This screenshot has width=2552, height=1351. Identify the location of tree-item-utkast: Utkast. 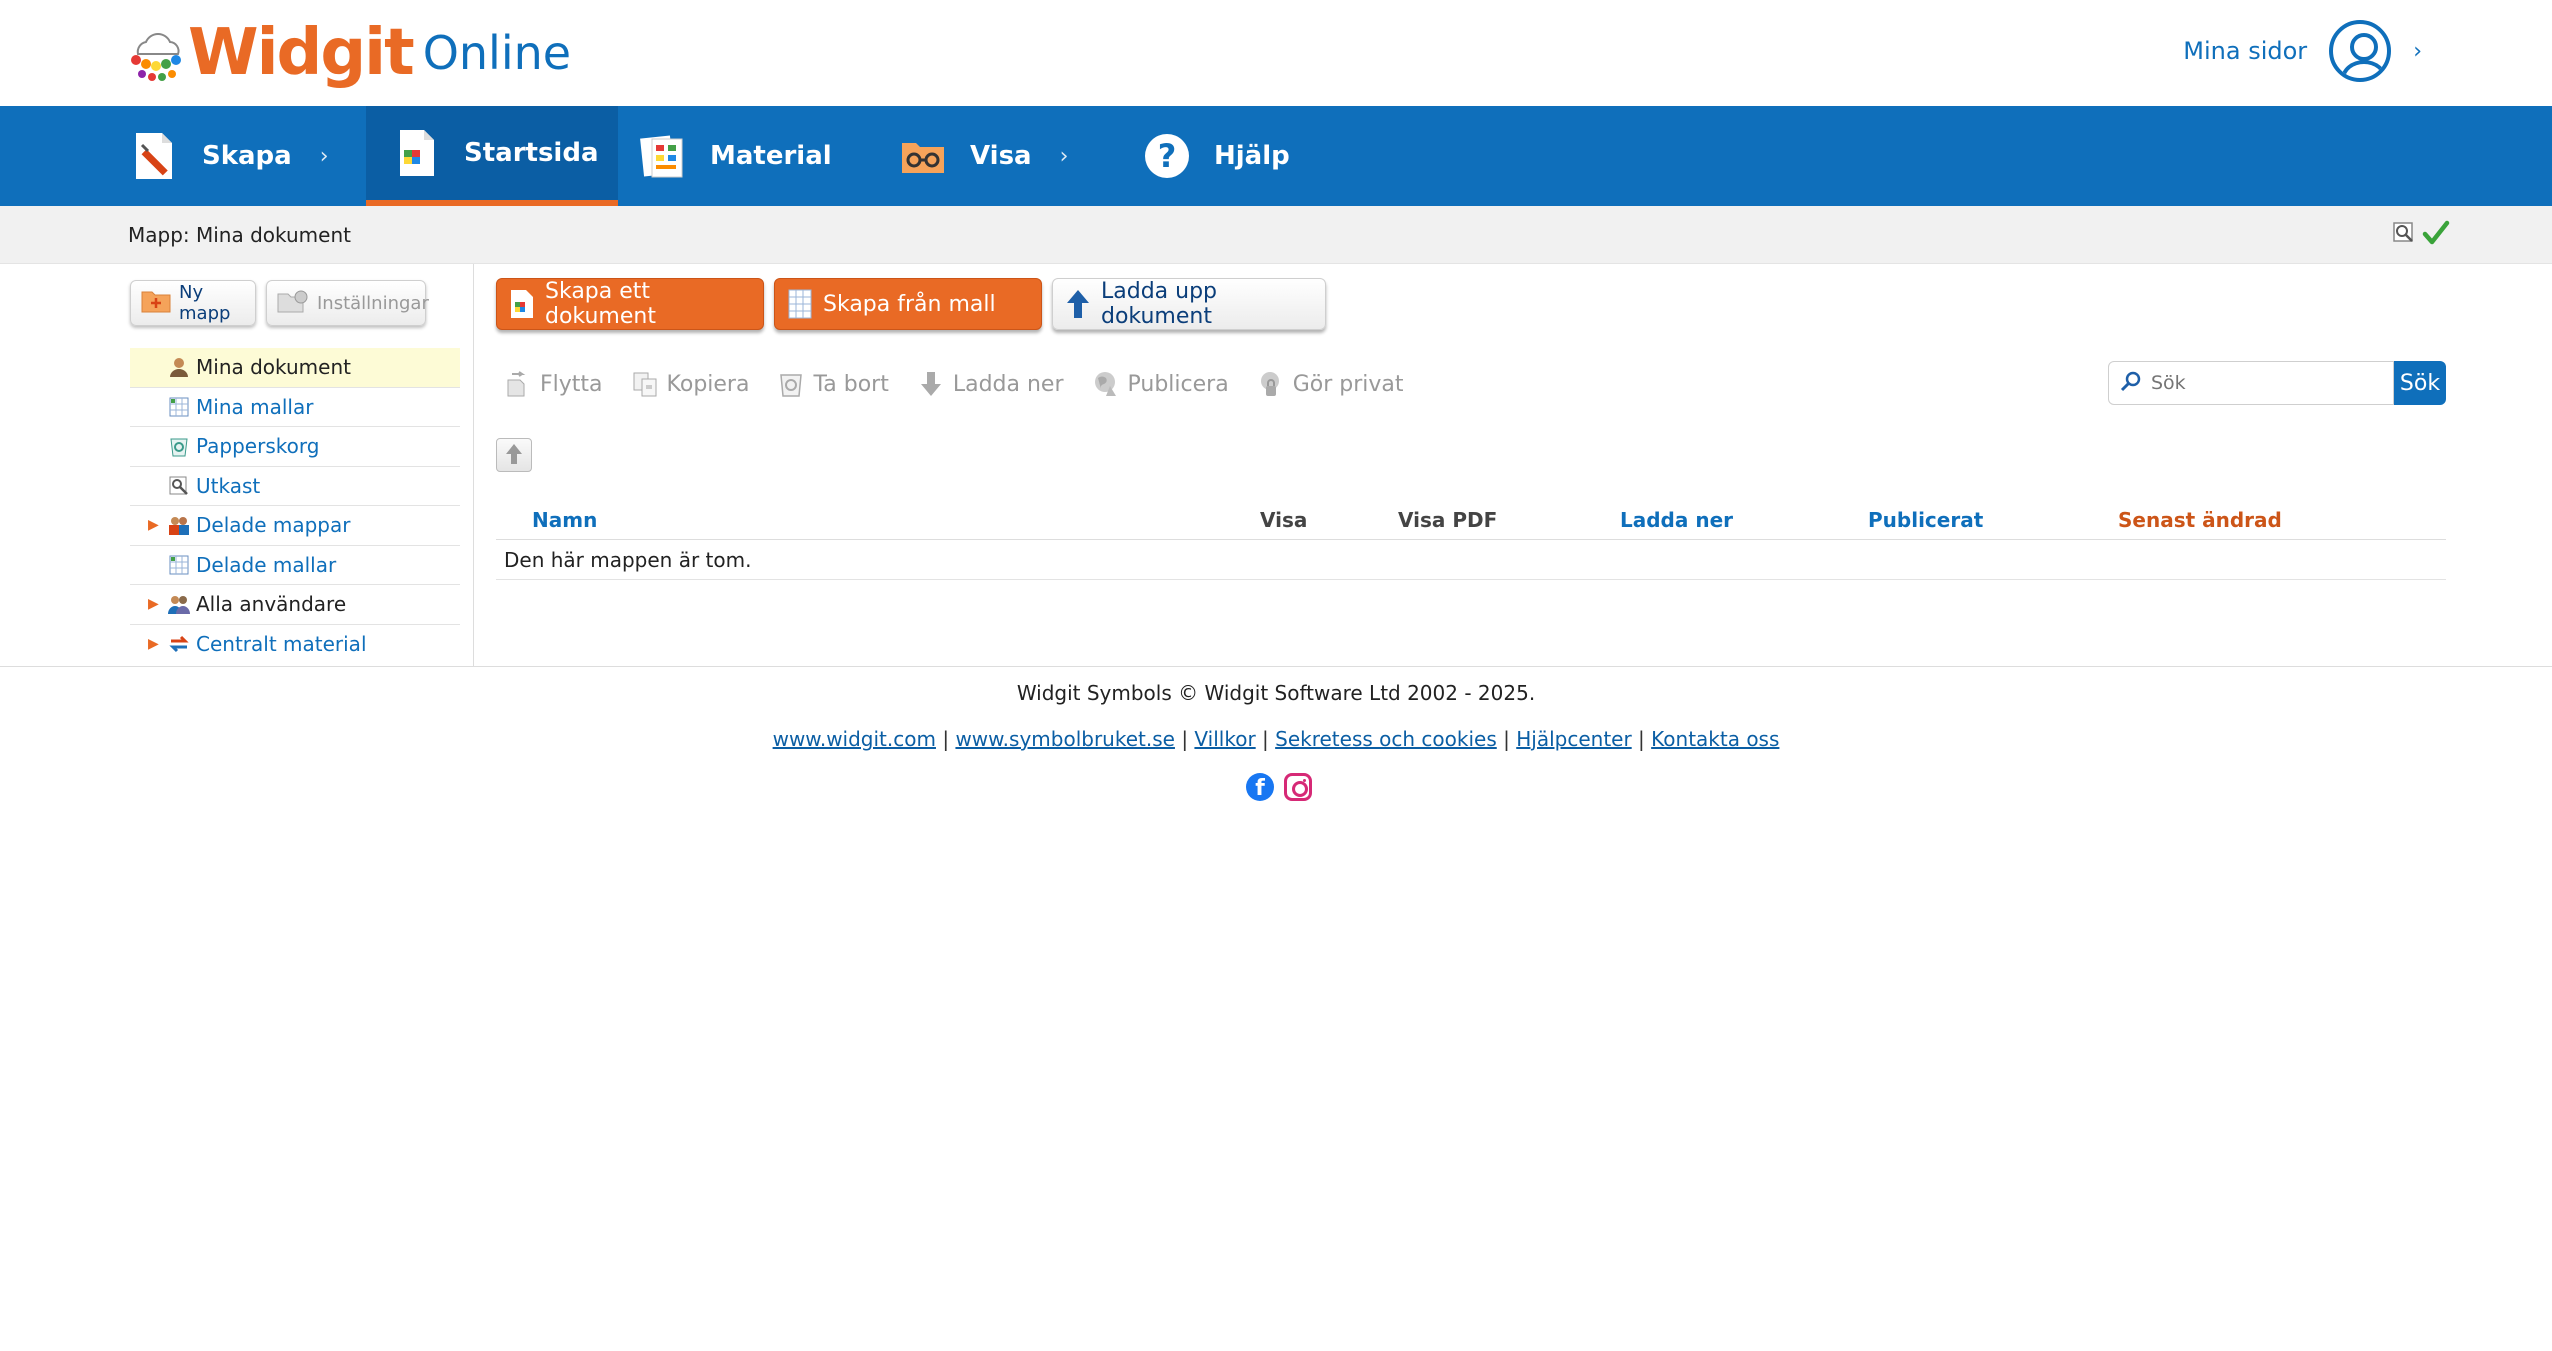
(295, 486).